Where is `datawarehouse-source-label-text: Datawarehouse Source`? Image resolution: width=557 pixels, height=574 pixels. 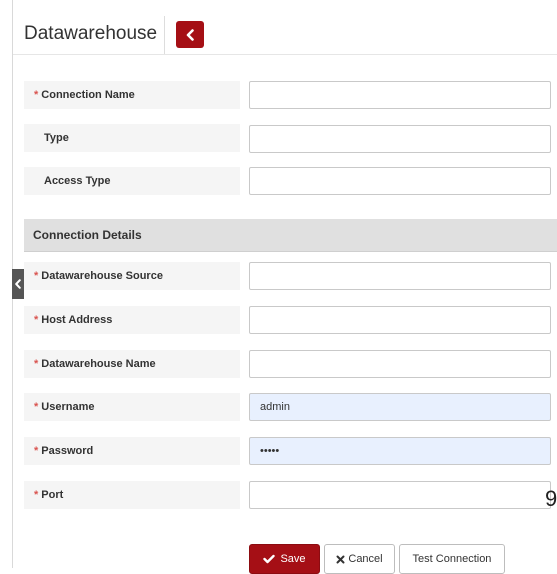 datawarehouse-source-label-text: Datawarehouse Source is located at coordinates (102, 276).